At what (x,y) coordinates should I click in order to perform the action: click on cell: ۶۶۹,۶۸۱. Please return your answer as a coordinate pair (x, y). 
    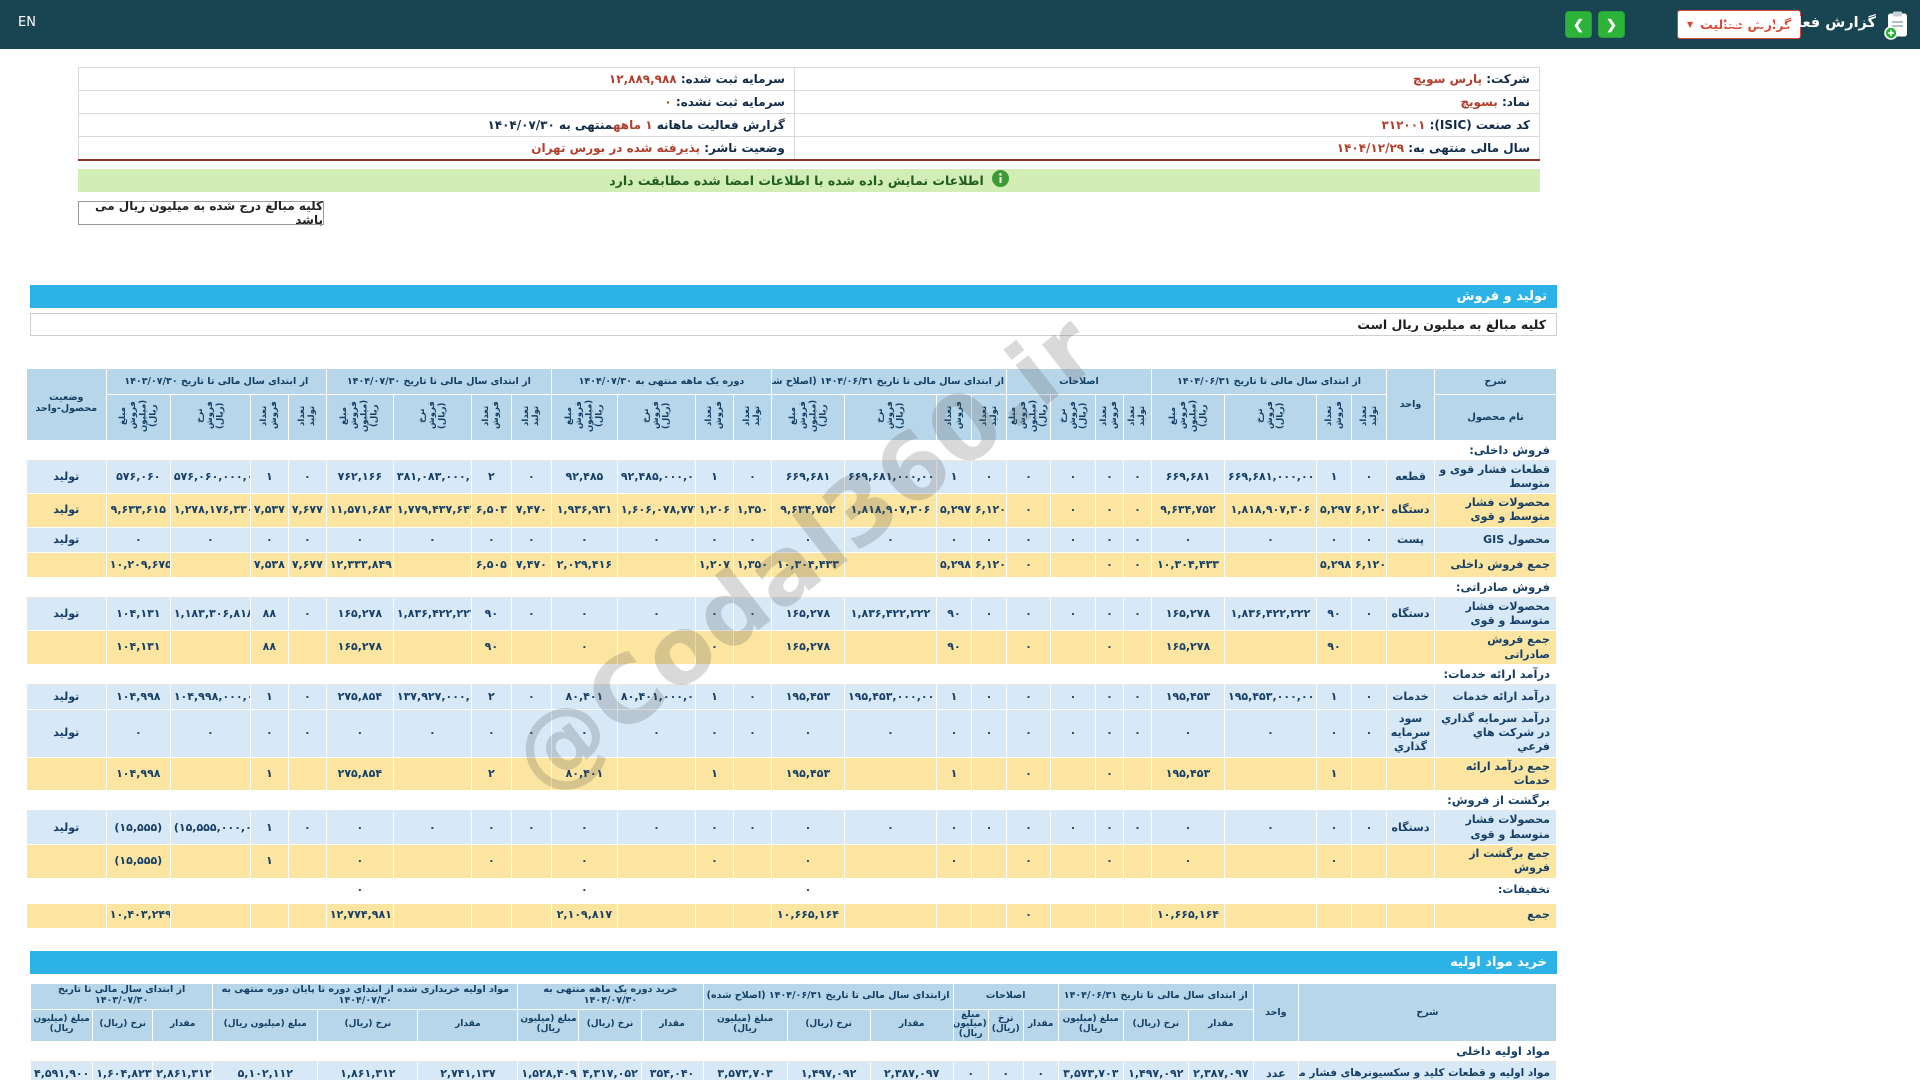
    Looking at the image, I should click on (807, 477).